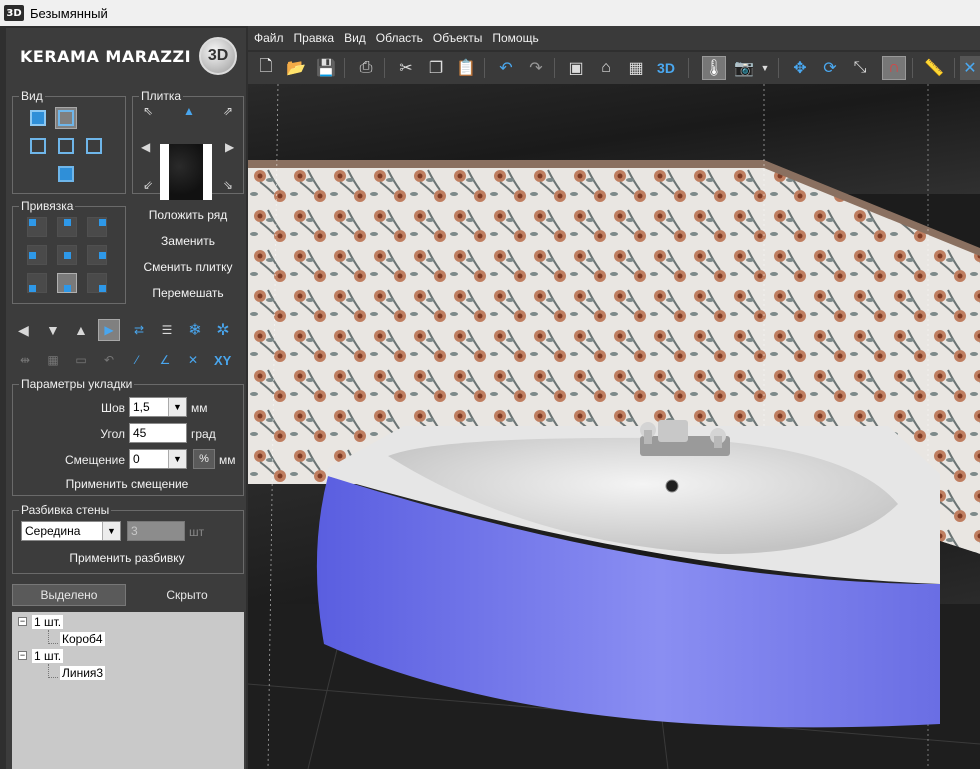  I want to click on magnet-icon: ∩, so click(894, 68).